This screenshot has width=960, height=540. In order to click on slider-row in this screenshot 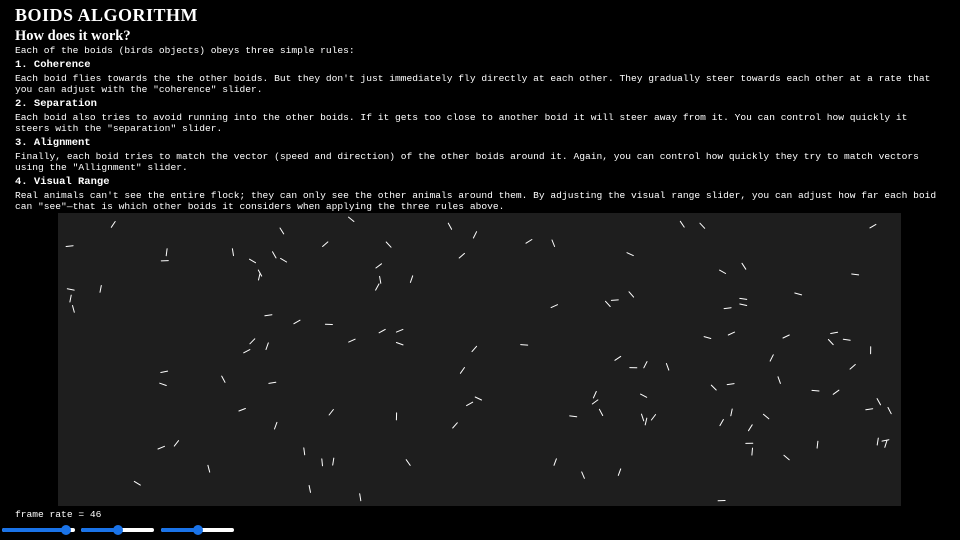, I will do `click(480, 530)`.